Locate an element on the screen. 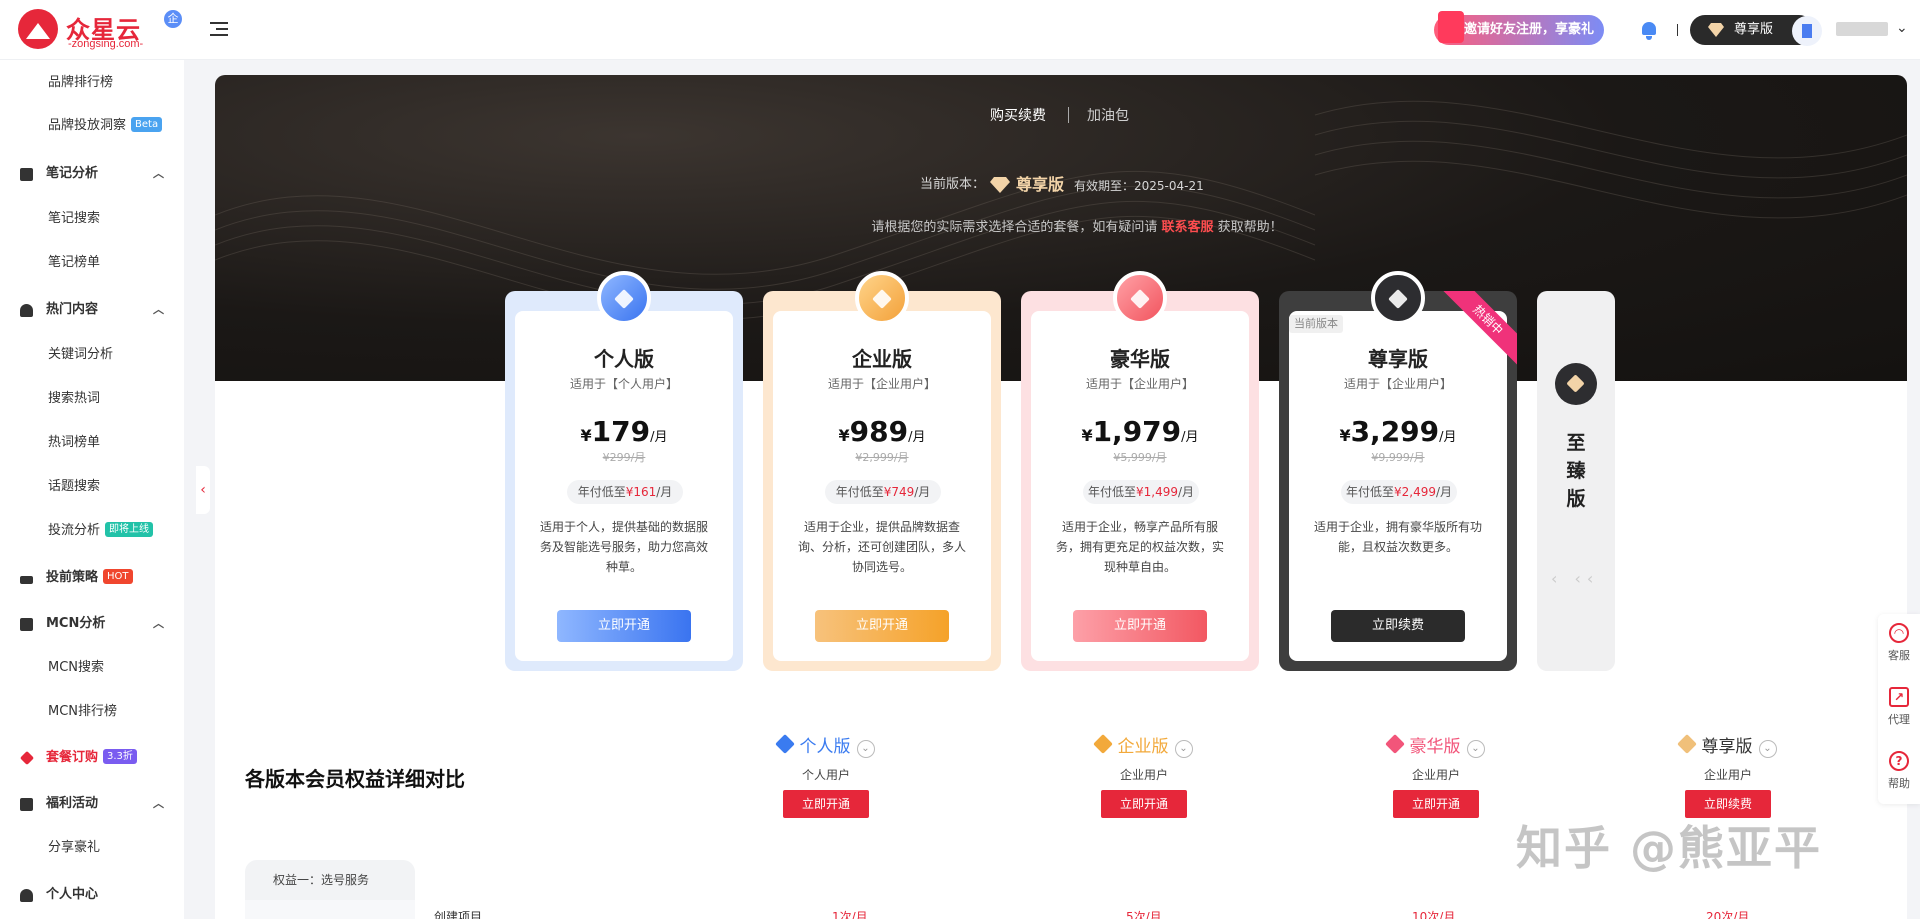 This screenshot has width=1920, height=919. sidebar-item-plan-subscription: 套餐订购 3.3折 is located at coordinates (92, 758).